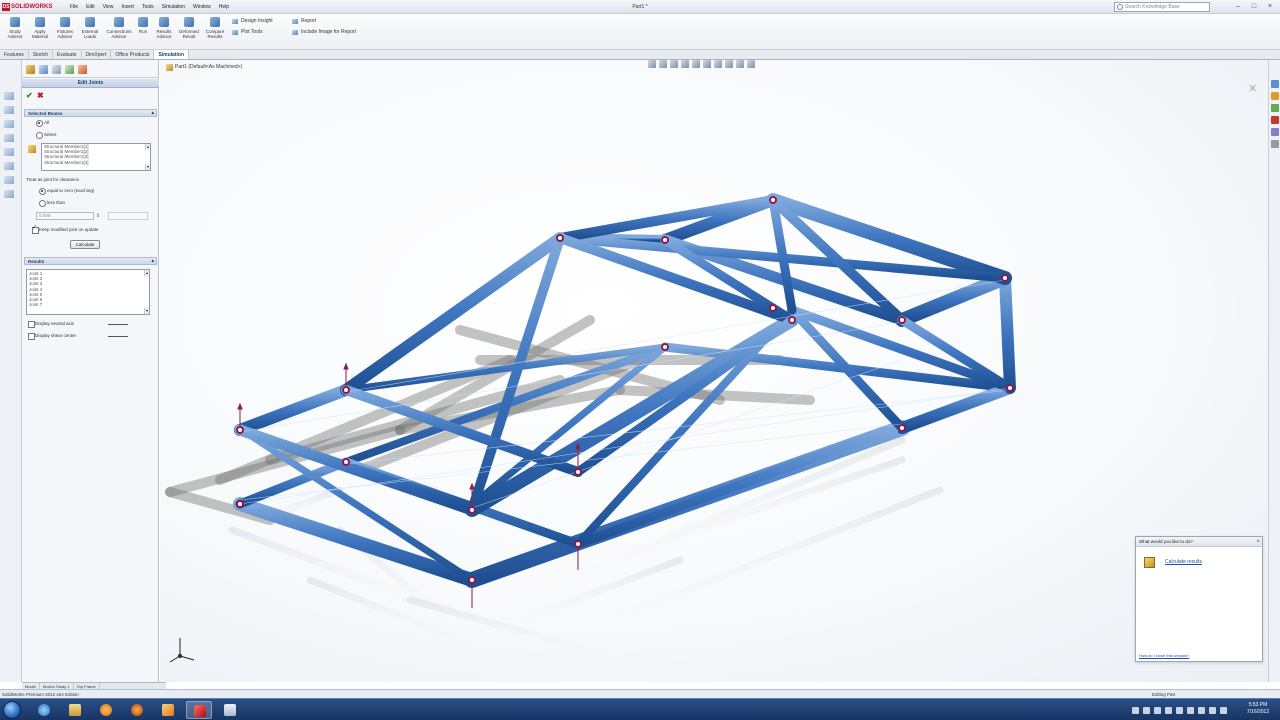  What do you see at coordinates (9, 110) in the screenshot?
I see `line-tool-icon` at bounding box center [9, 110].